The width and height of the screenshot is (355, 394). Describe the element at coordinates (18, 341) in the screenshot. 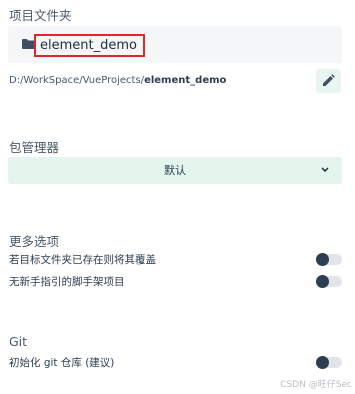

I see `git-title: Git` at that location.